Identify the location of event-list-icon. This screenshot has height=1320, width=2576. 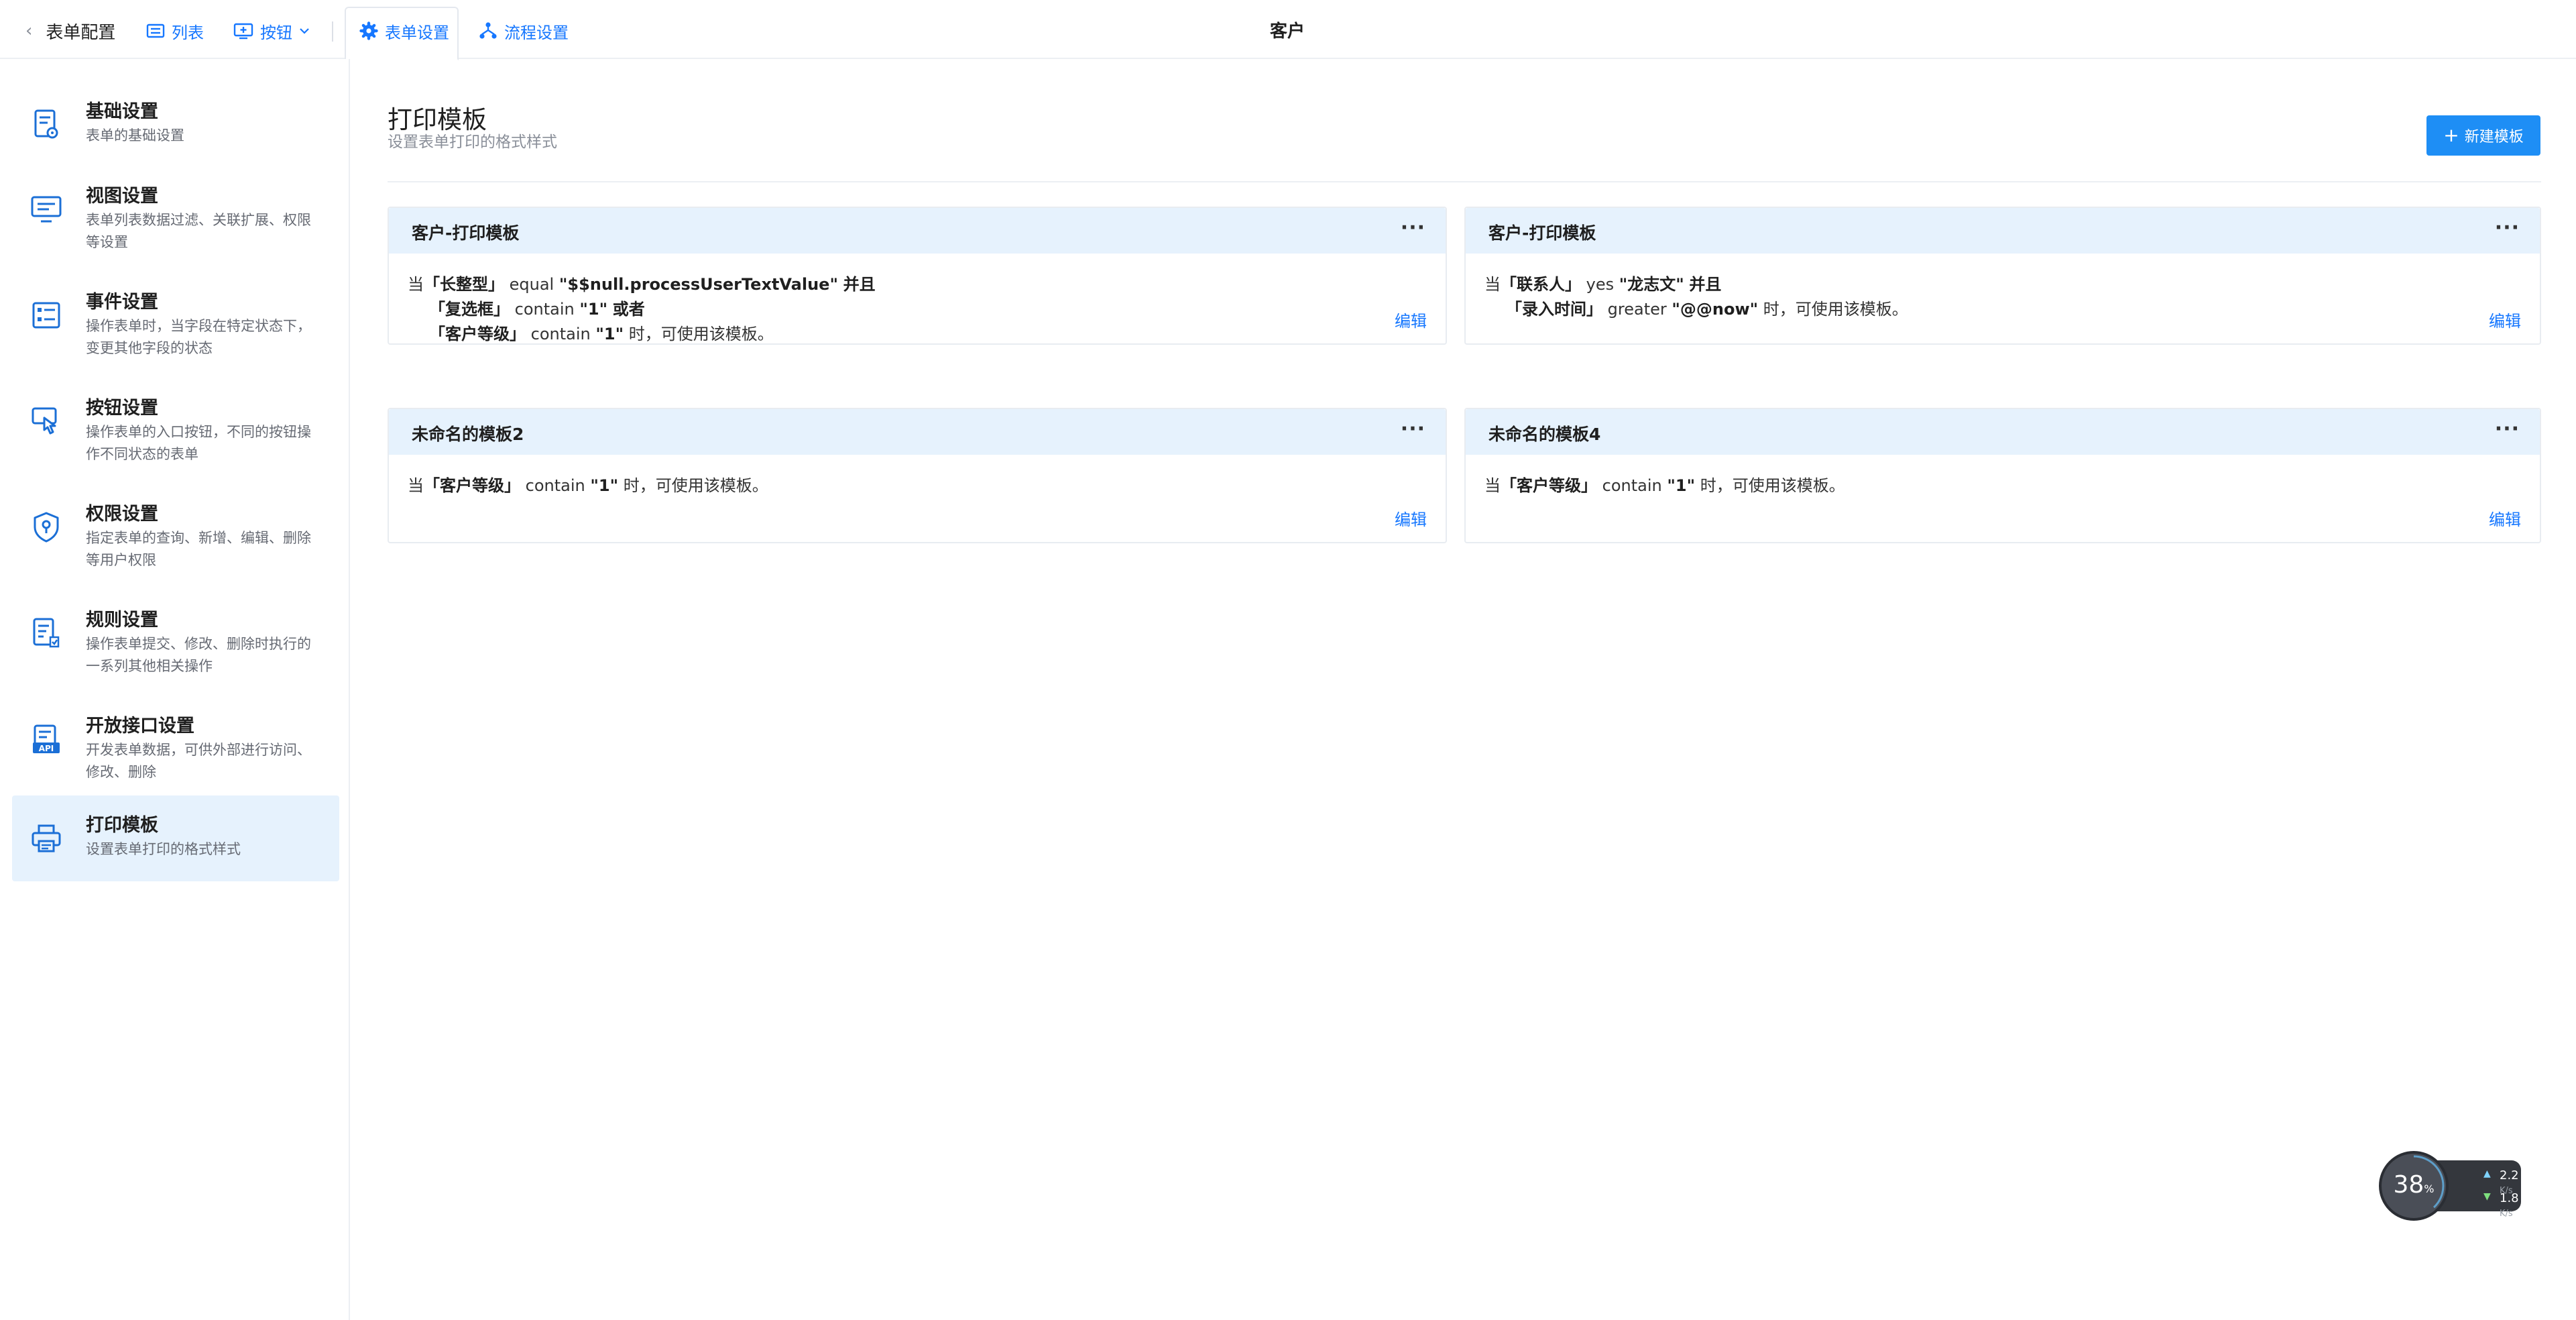
(46, 315).